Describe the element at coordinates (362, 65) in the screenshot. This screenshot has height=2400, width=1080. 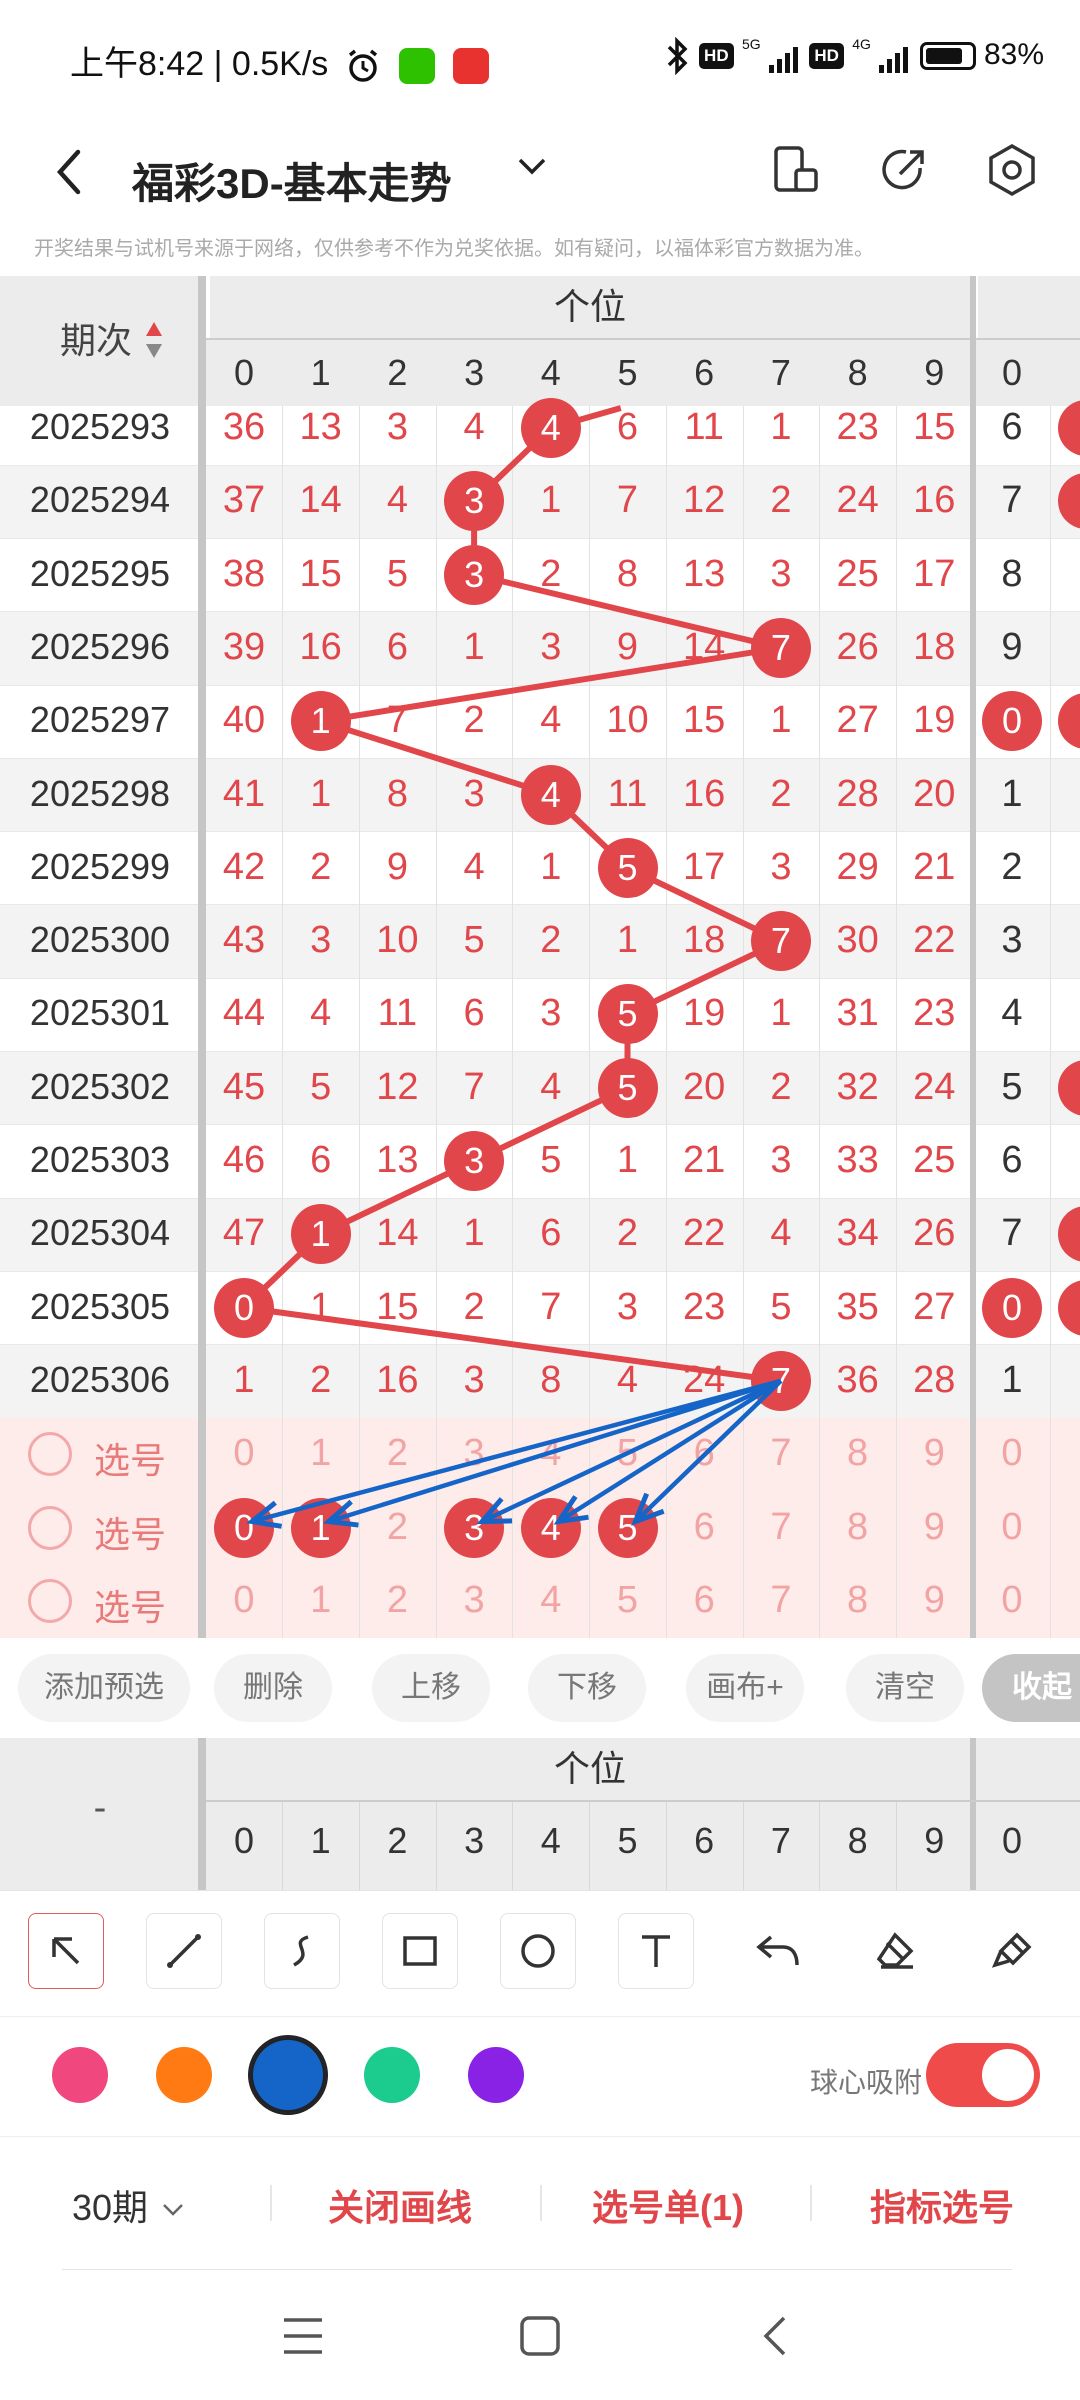
I see `alarm-icon` at that location.